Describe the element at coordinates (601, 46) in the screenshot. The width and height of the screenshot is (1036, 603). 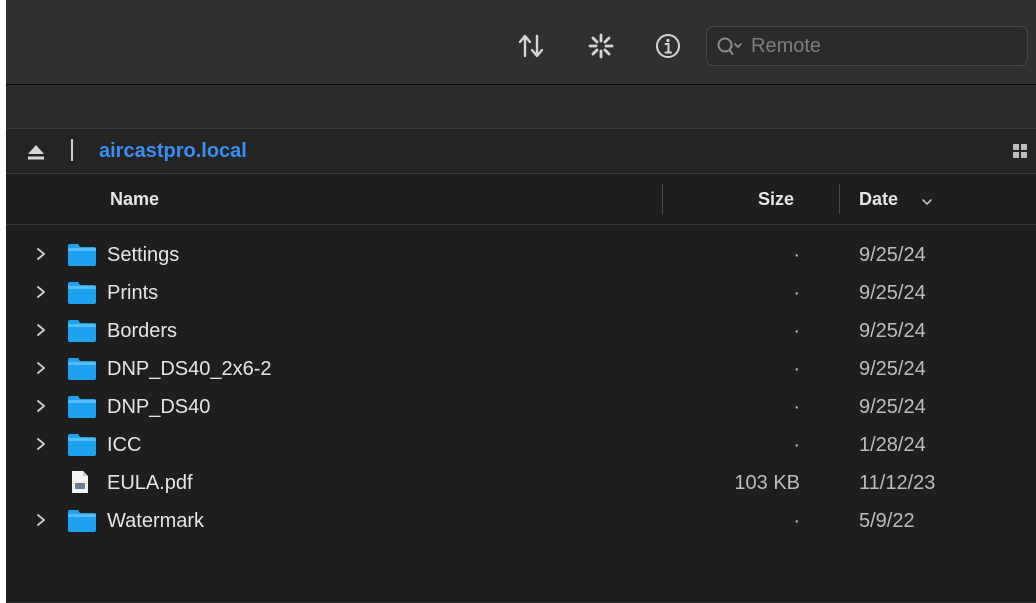
I see `activity-spinner-icon` at that location.